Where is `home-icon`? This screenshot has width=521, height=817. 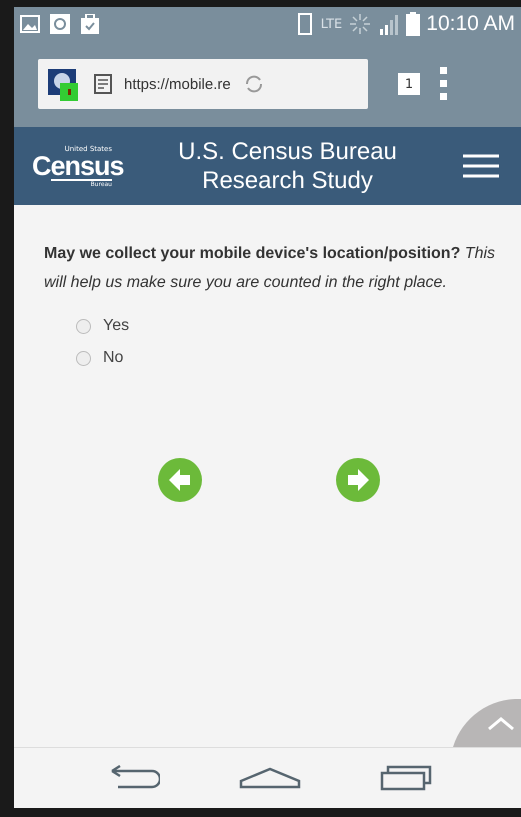 home-icon is located at coordinates (269, 778).